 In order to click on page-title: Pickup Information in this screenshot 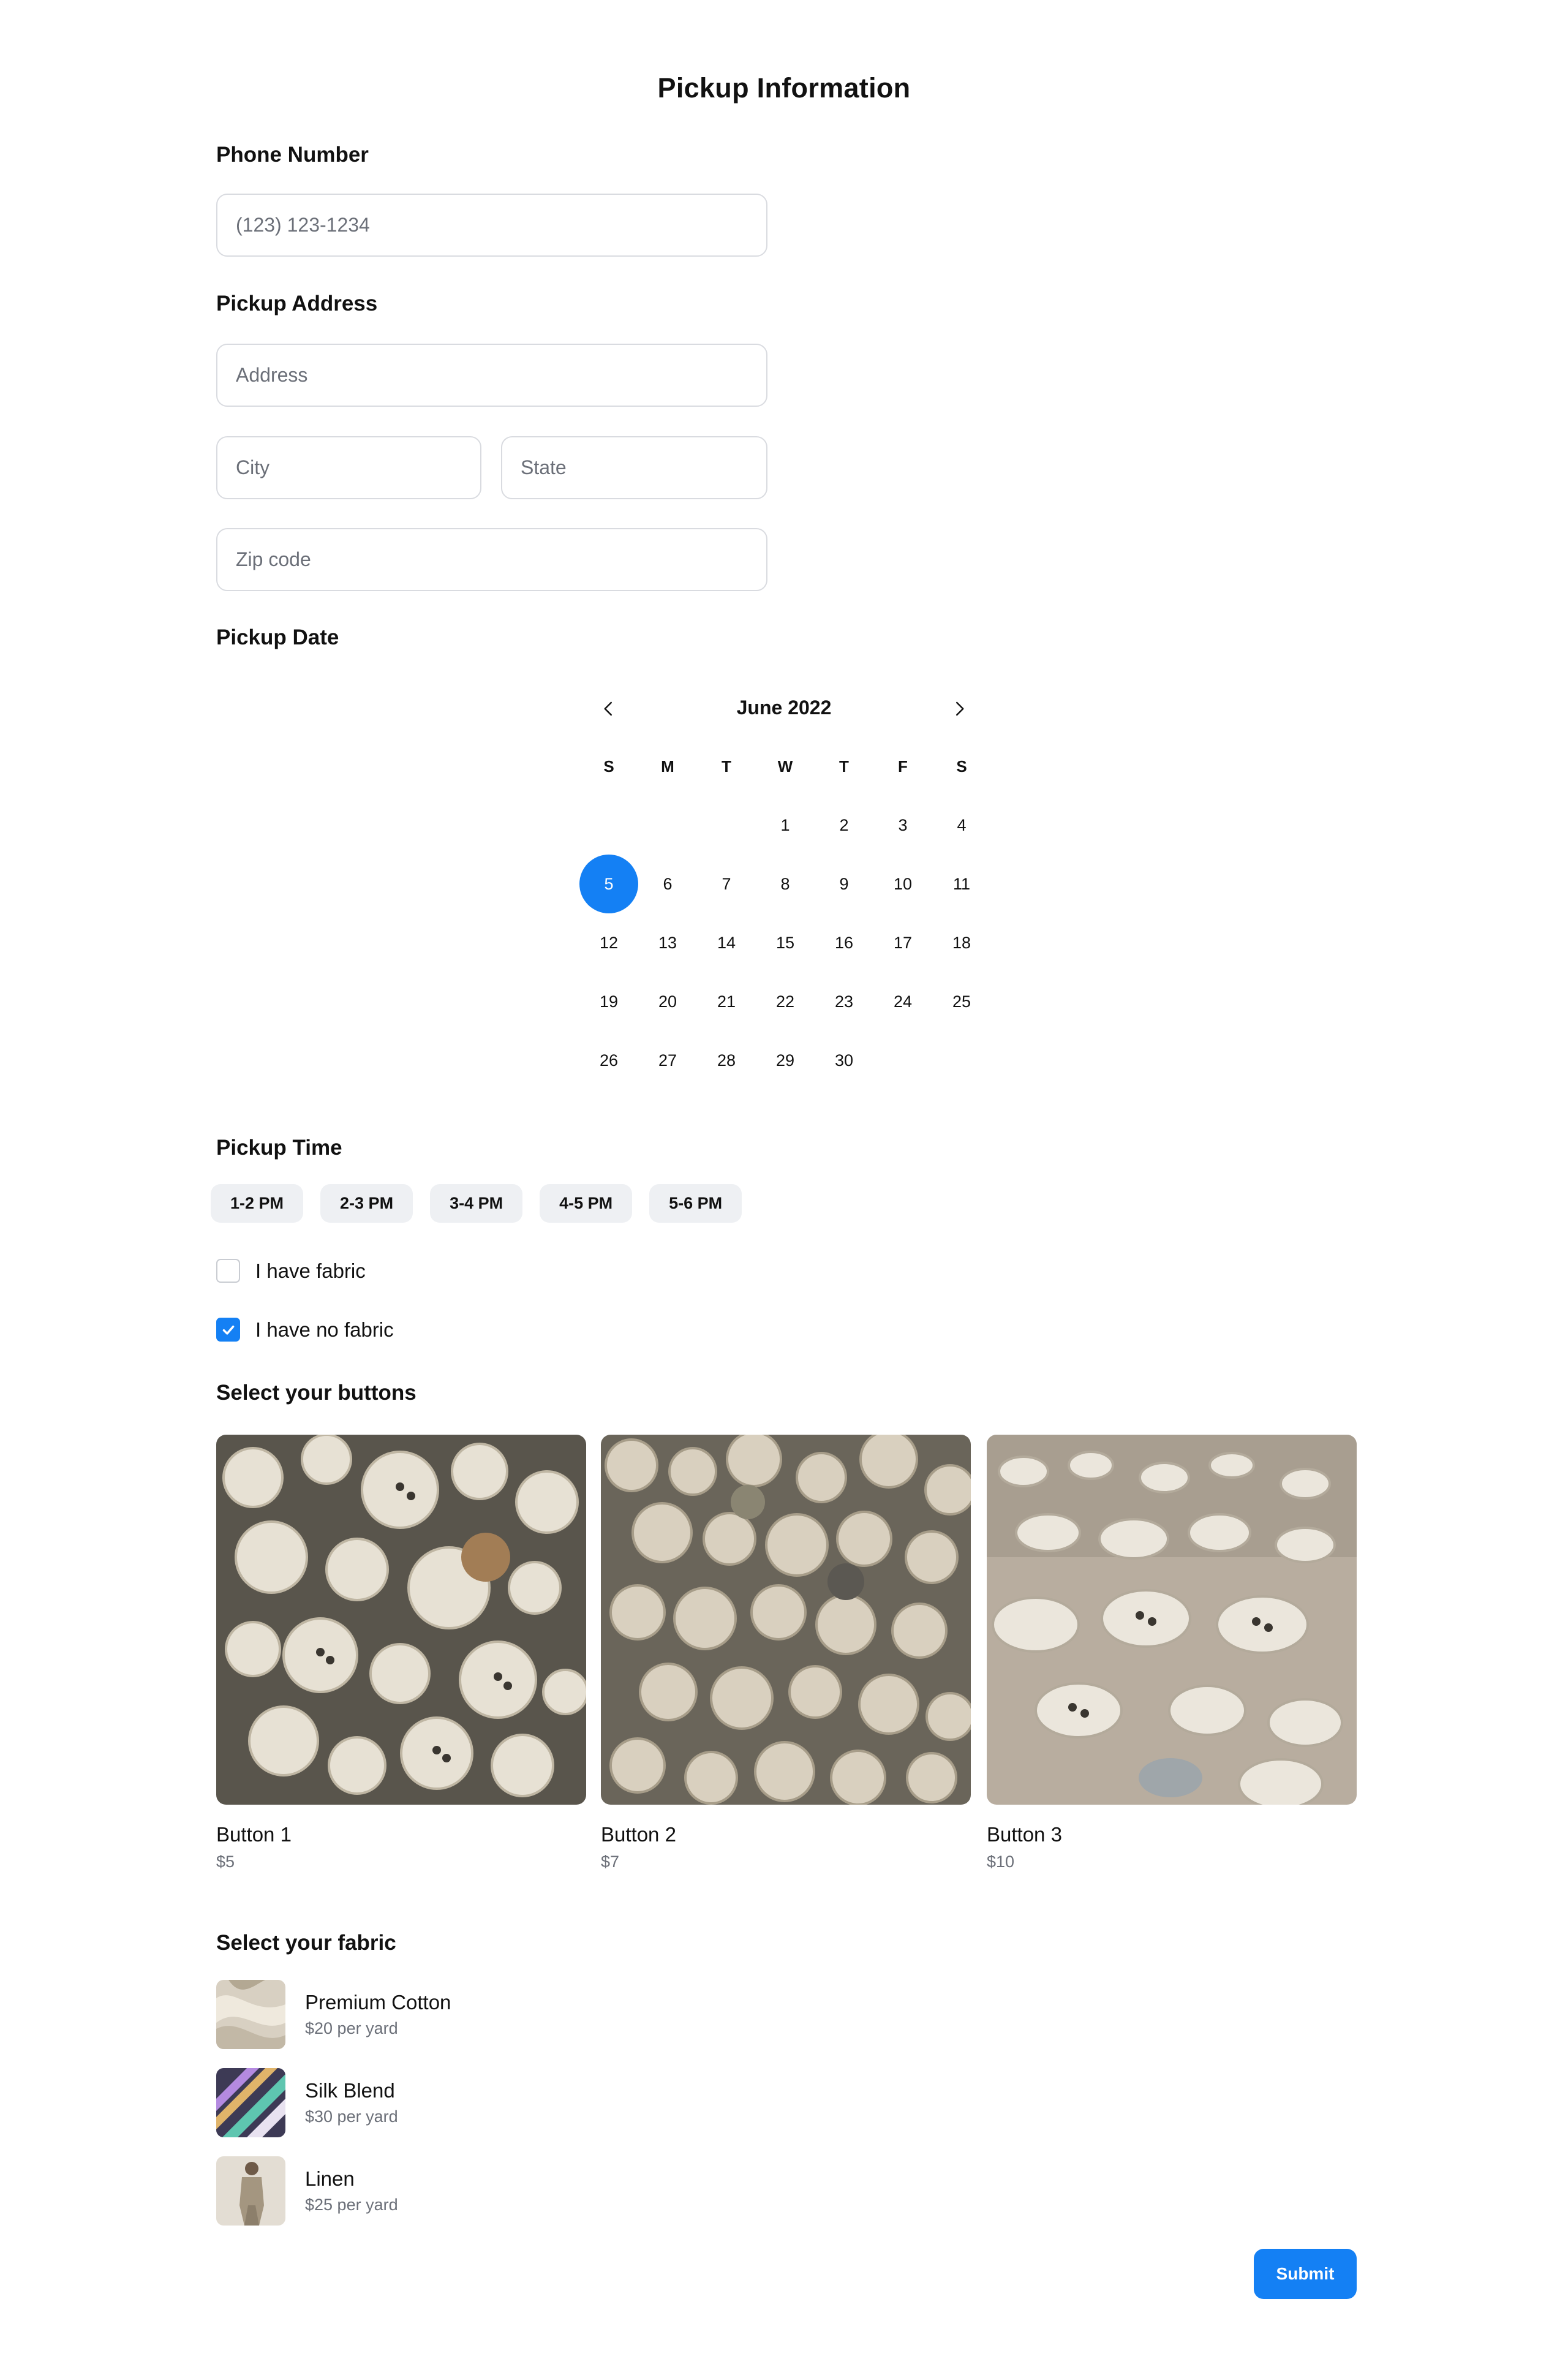, I will do `click(784, 88)`.